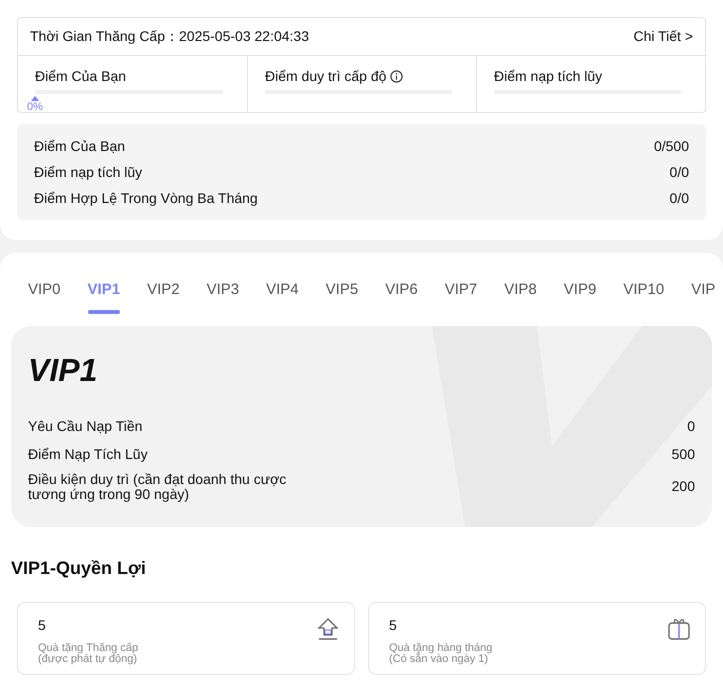  What do you see at coordinates (163, 297) in the screenshot?
I see `vip-tab: VIP2` at bounding box center [163, 297].